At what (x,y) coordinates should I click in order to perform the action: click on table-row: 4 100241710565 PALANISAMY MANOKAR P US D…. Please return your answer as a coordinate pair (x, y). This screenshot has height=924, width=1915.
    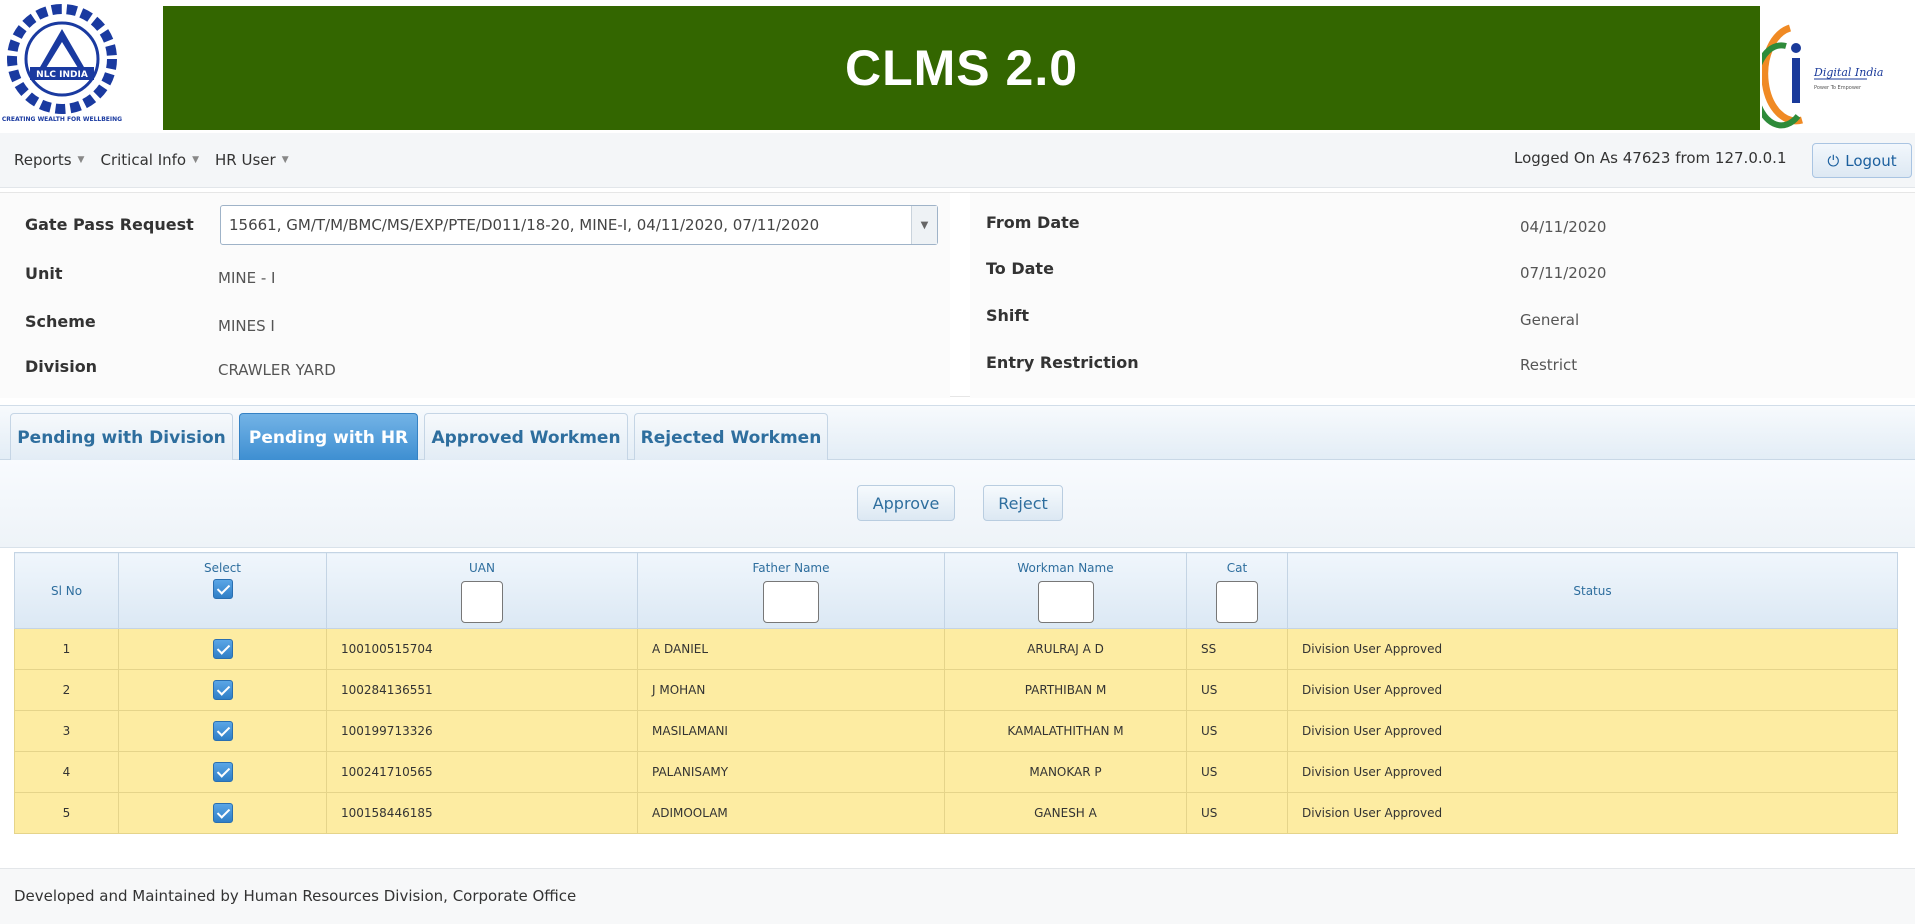
    Looking at the image, I should click on (956, 772).